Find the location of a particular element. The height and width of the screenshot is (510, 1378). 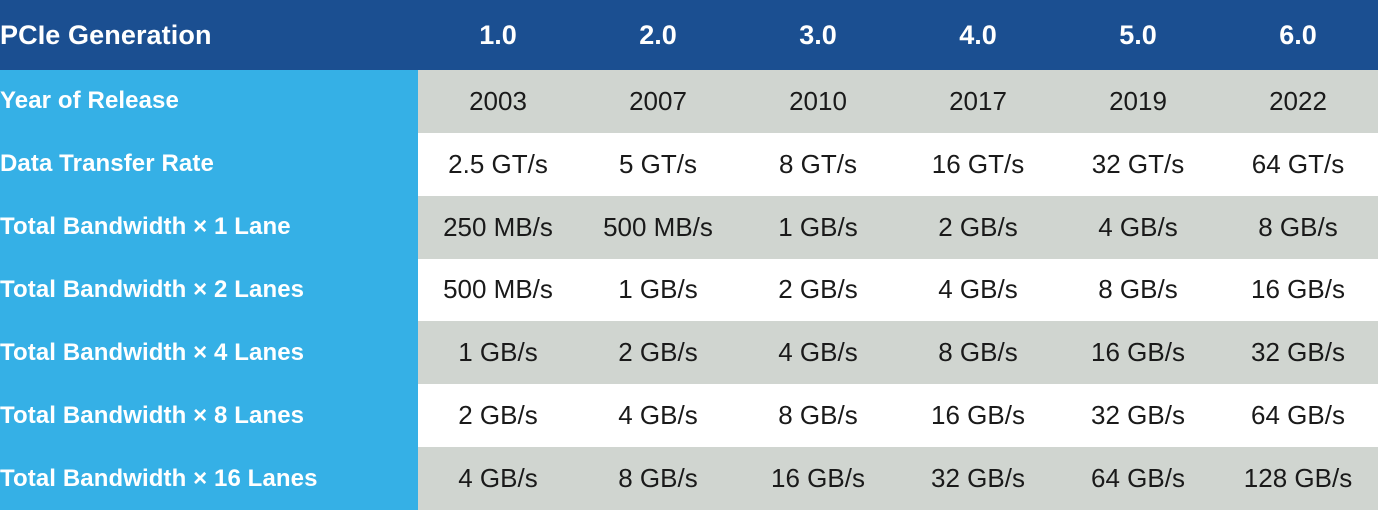

column-header-gen-6: 6.0 is located at coordinates (1298, 35).